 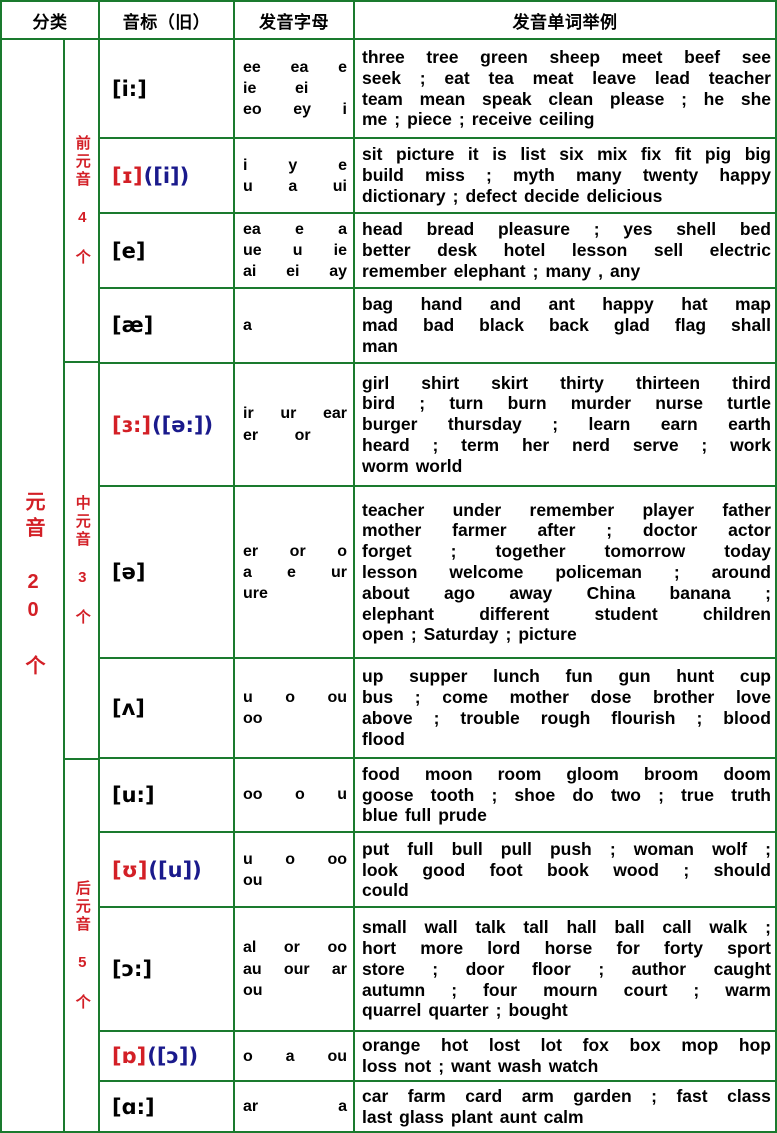 What do you see at coordinates (566, 990) in the screenshot?
I see `example-words-line: autumn; four mourn court; warm` at bounding box center [566, 990].